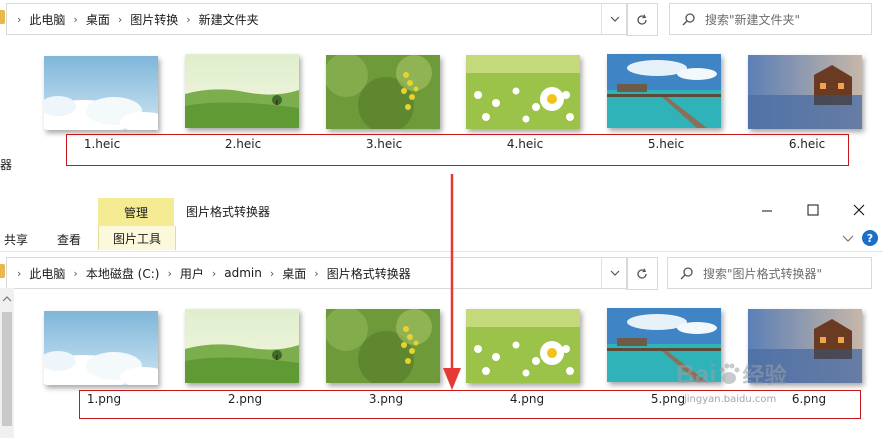  I want to click on watermark: Bai 经验, so click(731, 374).